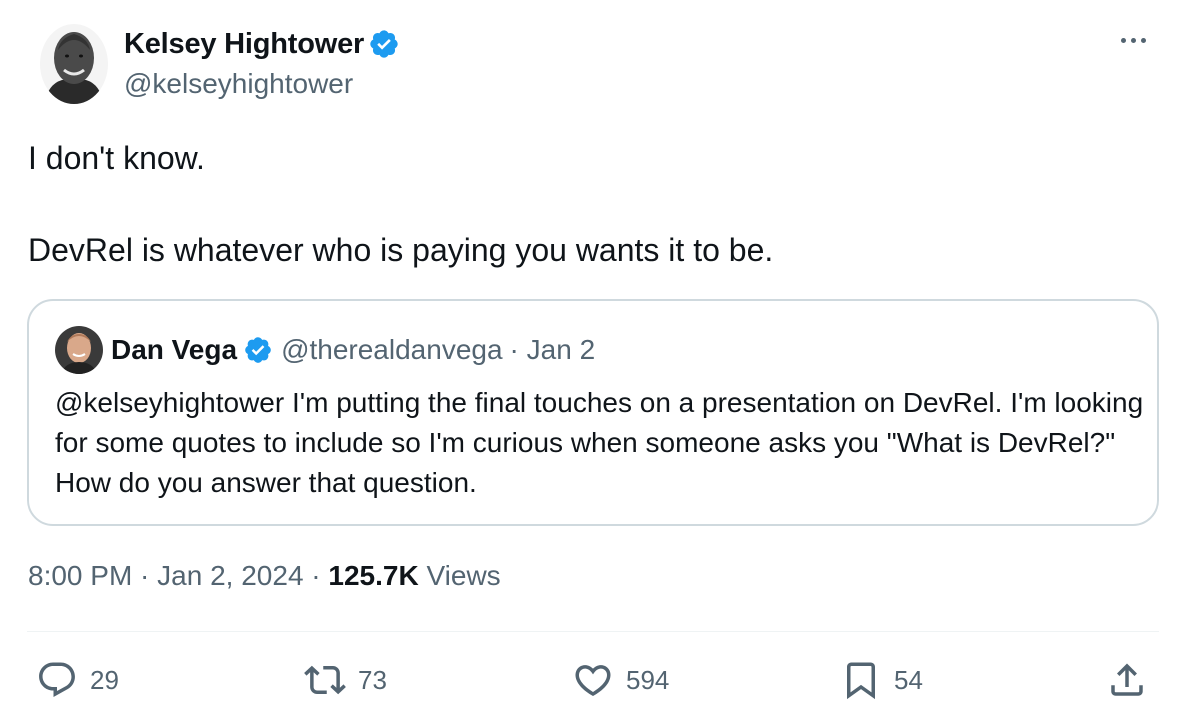  I want to click on views-label: Views, so click(459, 575).